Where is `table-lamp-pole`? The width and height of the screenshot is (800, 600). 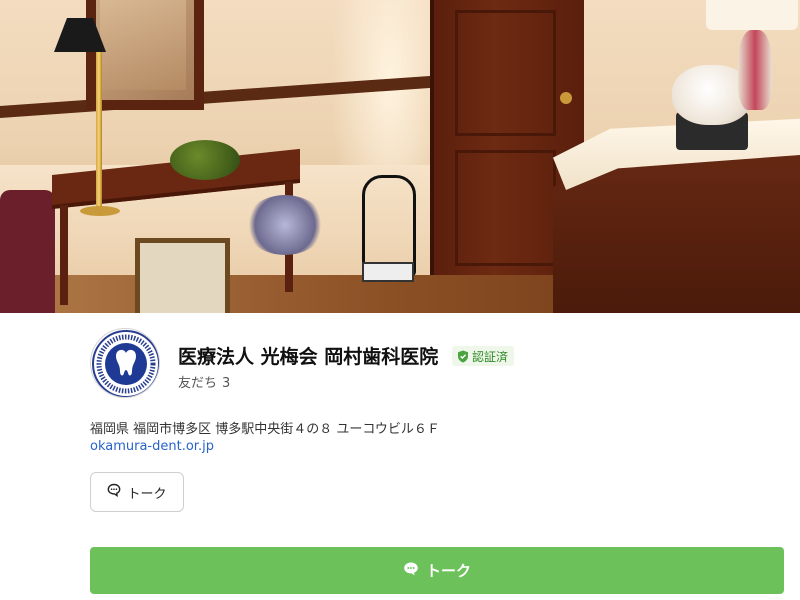 table-lamp-pole is located at coordinates (99, 132).